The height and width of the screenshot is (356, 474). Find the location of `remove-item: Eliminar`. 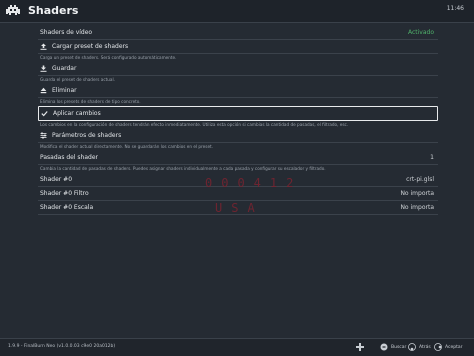

remove-item: Eliminar is located at coordinates (238, 91).